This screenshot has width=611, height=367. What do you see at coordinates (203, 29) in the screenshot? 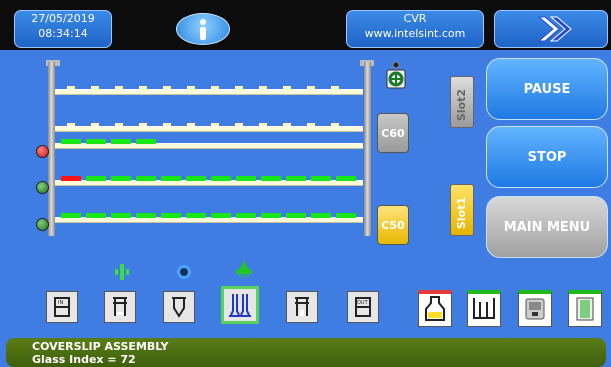
I see `info-button` at bounding box center [203, 29].